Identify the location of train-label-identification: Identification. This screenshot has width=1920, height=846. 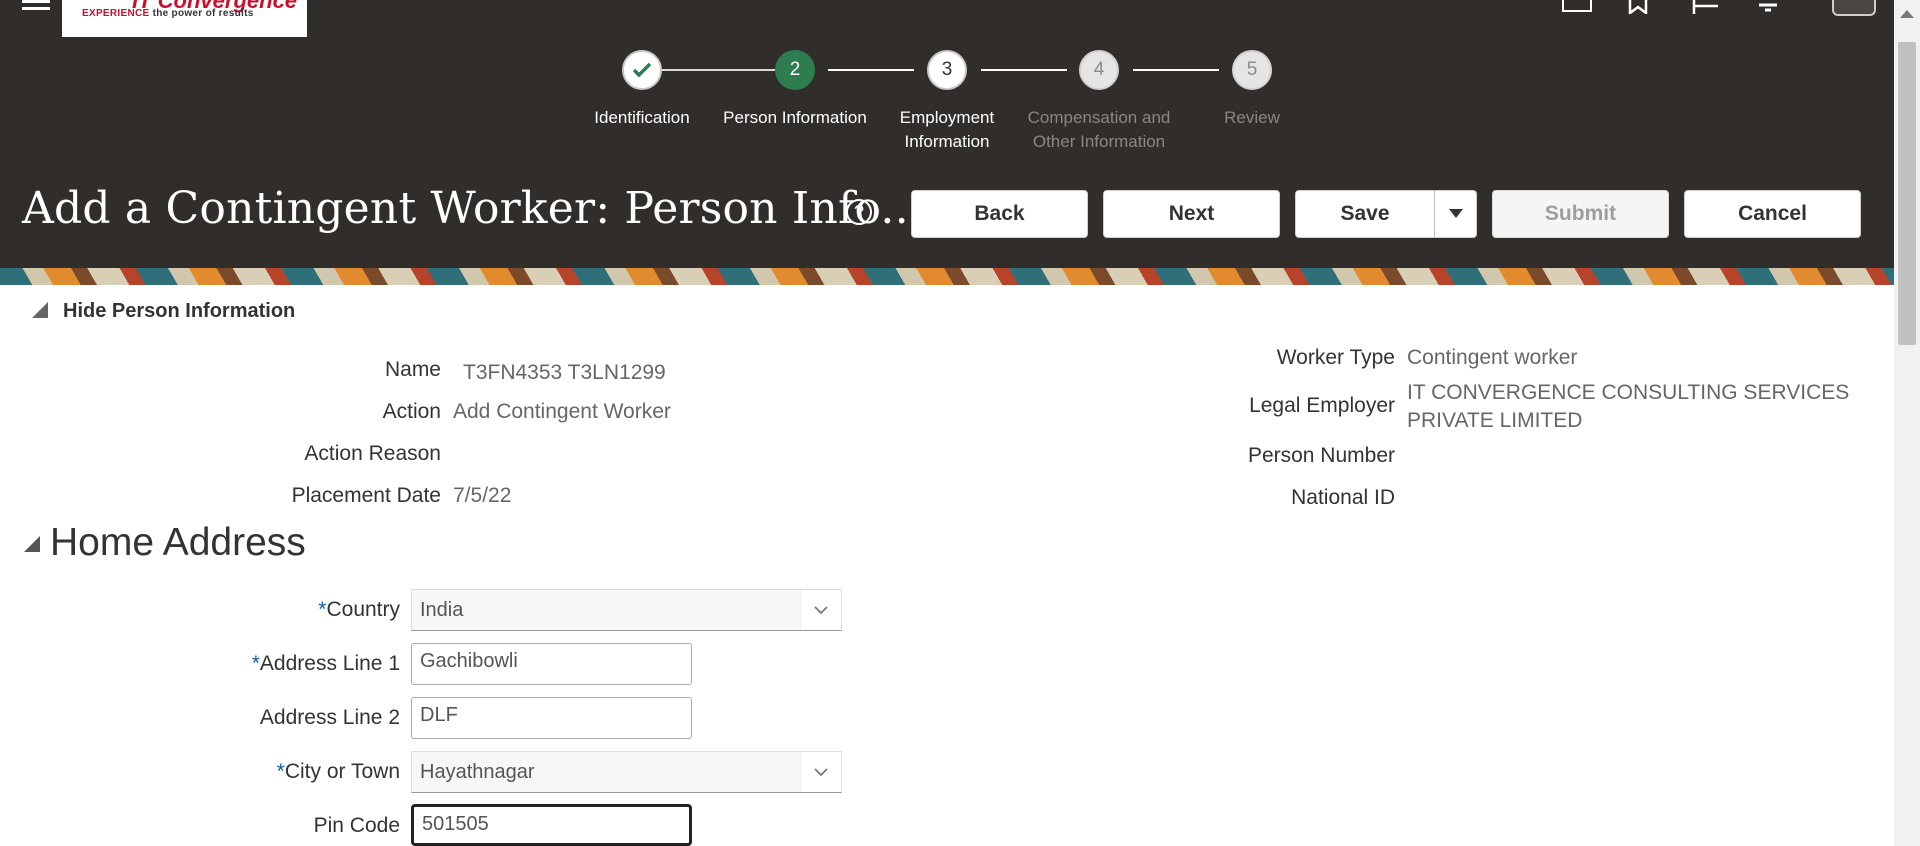
(642, 118).